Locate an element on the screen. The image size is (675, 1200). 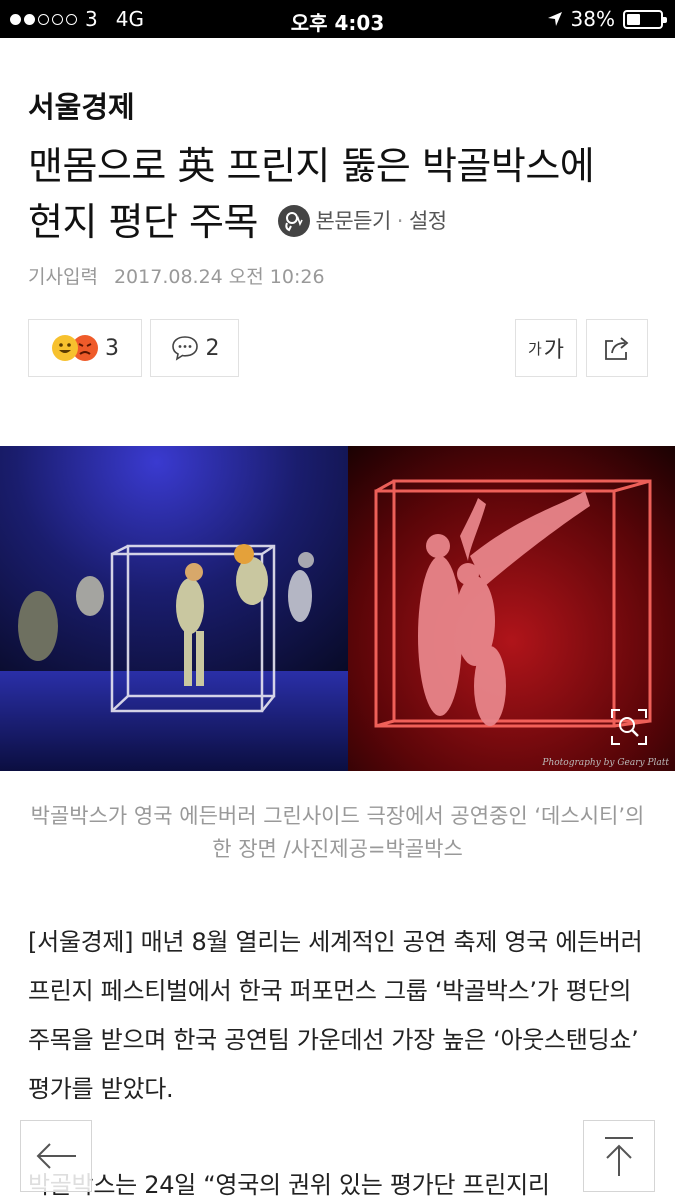
comment-count: 2 is located at coordinates (212, 348).